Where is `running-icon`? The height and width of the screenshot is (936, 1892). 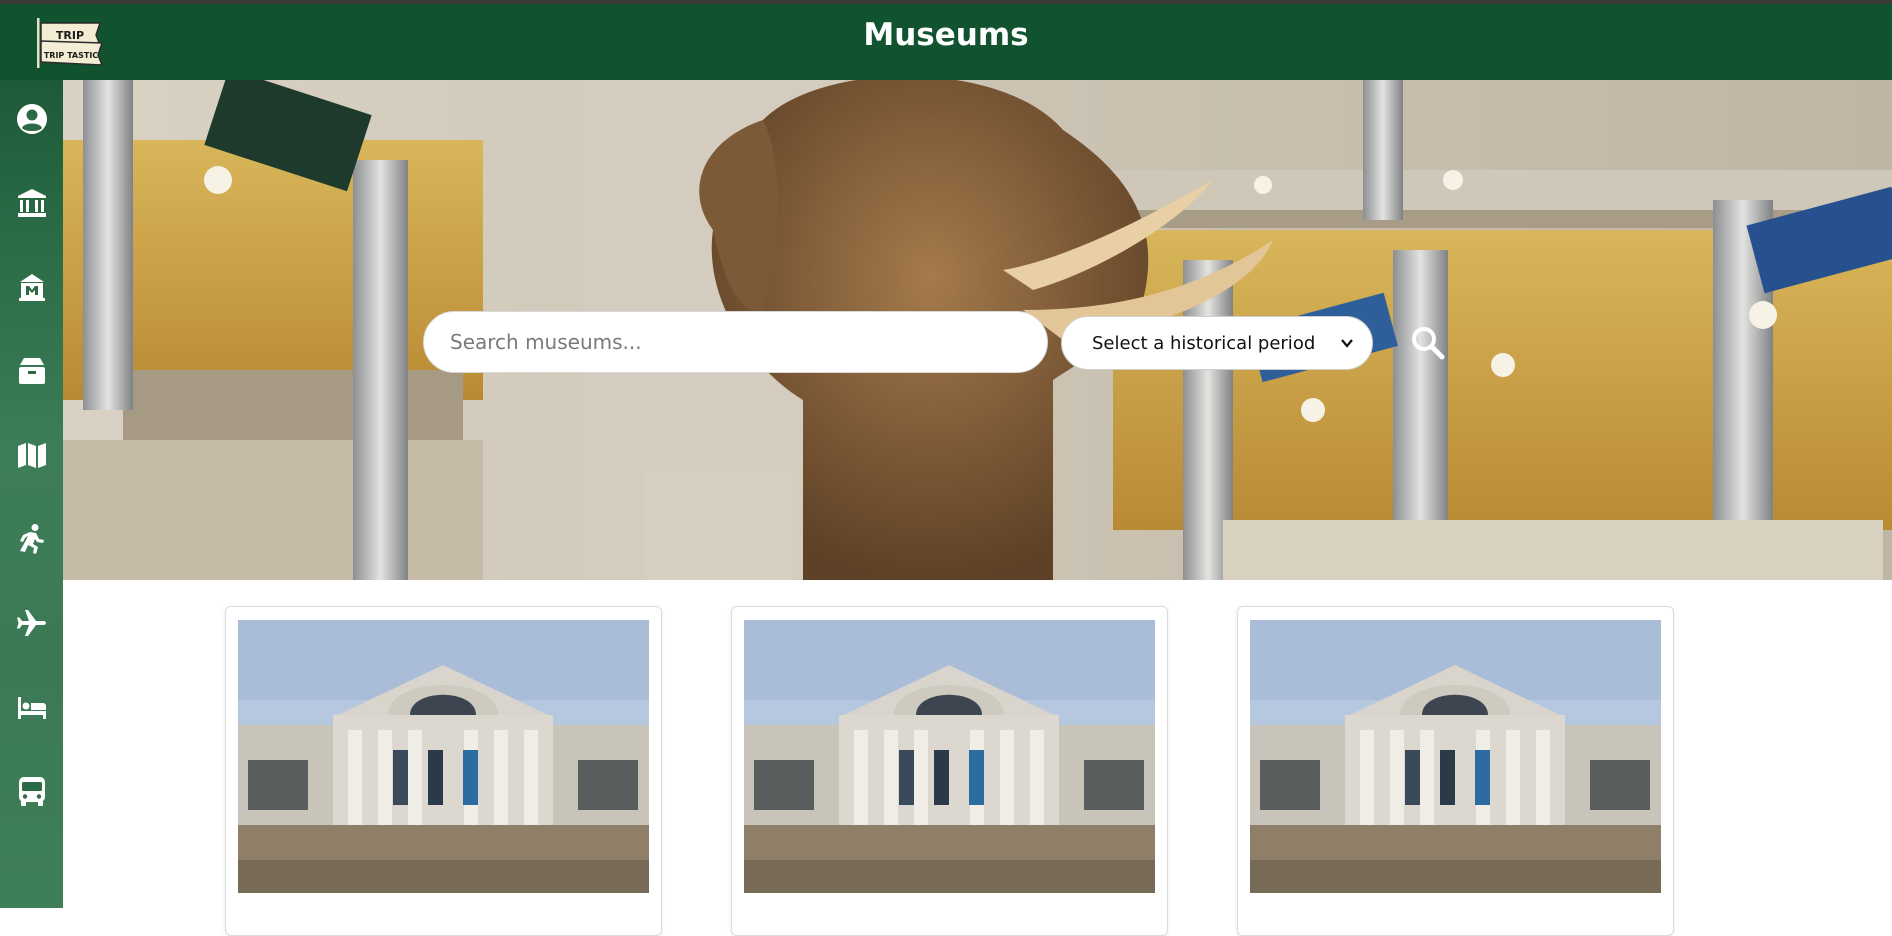
running-icon is located at coordinates (31, 539).